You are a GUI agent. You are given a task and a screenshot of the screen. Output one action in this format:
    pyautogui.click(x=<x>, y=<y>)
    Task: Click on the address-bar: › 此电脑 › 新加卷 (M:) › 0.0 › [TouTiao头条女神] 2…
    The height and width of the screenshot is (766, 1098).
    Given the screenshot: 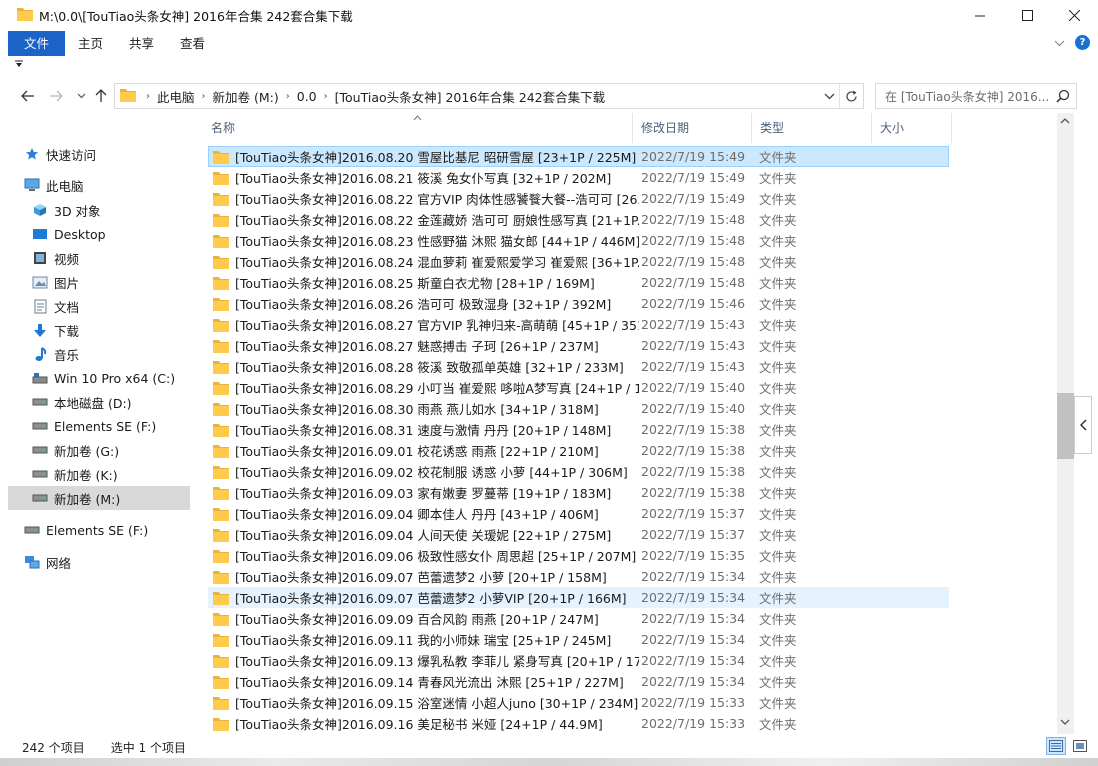 What is the action you would take?
    pyautogui.click(x=489, y=96)
    